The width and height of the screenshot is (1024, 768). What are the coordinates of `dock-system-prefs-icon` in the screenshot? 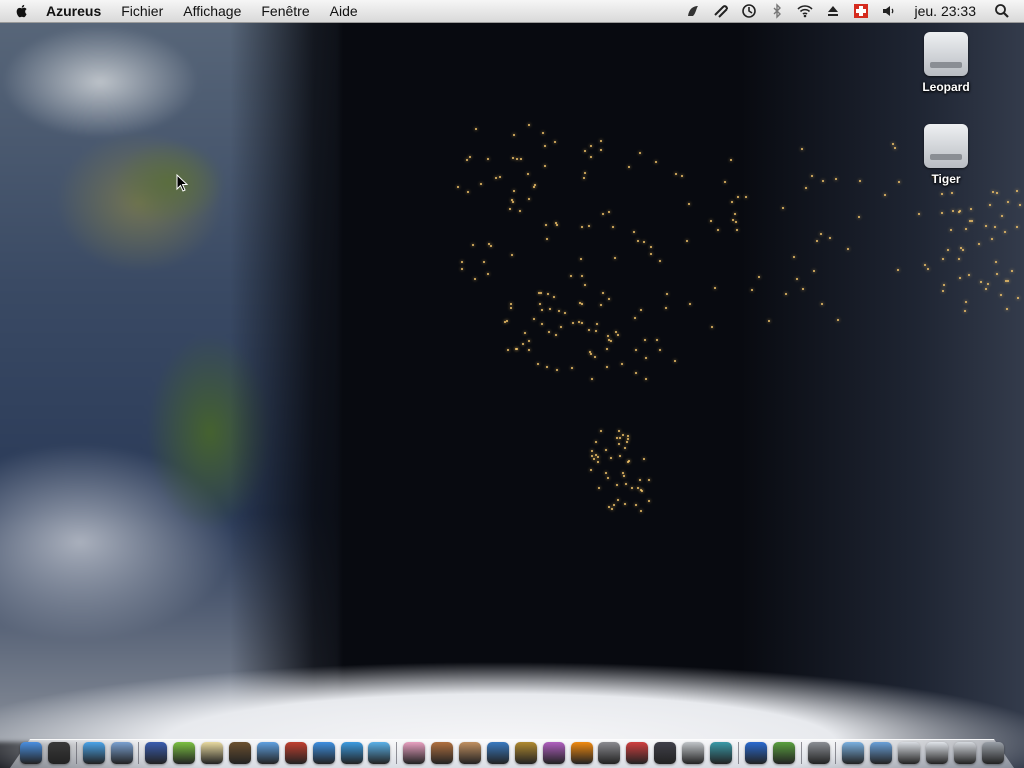 It's located at (818, 753).